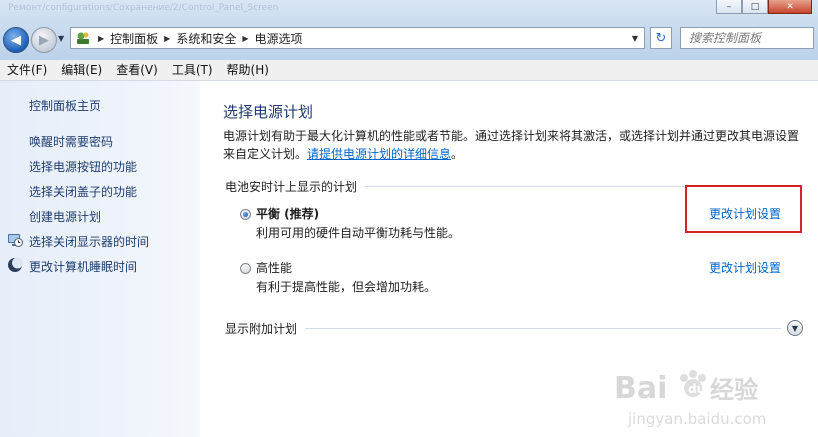  I want to click on sidebar-item-lid-close: 选择关闭盖子的功能, so click(83, 191).